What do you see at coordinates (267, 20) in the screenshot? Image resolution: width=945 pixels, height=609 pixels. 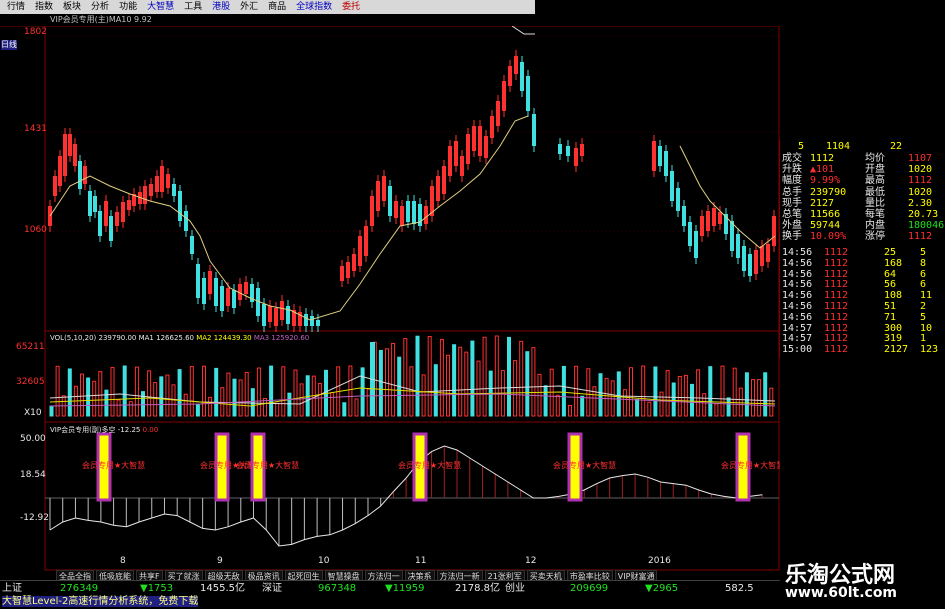 I see `chart-title-bar: VIP会员专用(主)MA10 9.92` at bounding box center [267, 20].